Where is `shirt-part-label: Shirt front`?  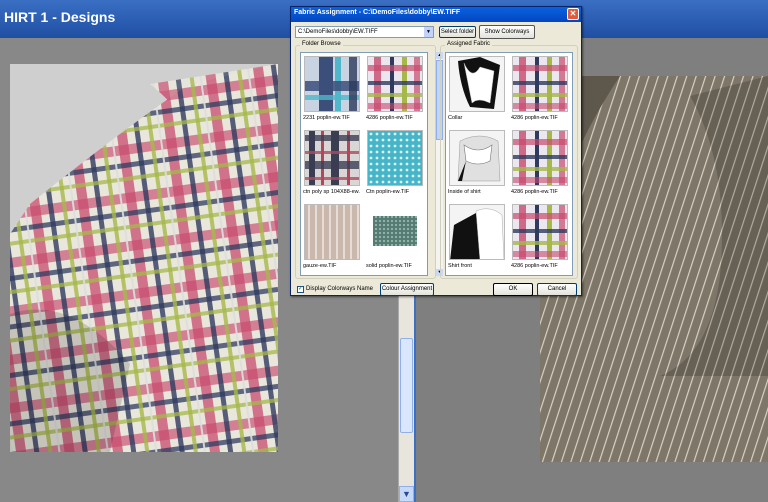
shirt-part-label: Shirt front is located at coordinates (460, 266).